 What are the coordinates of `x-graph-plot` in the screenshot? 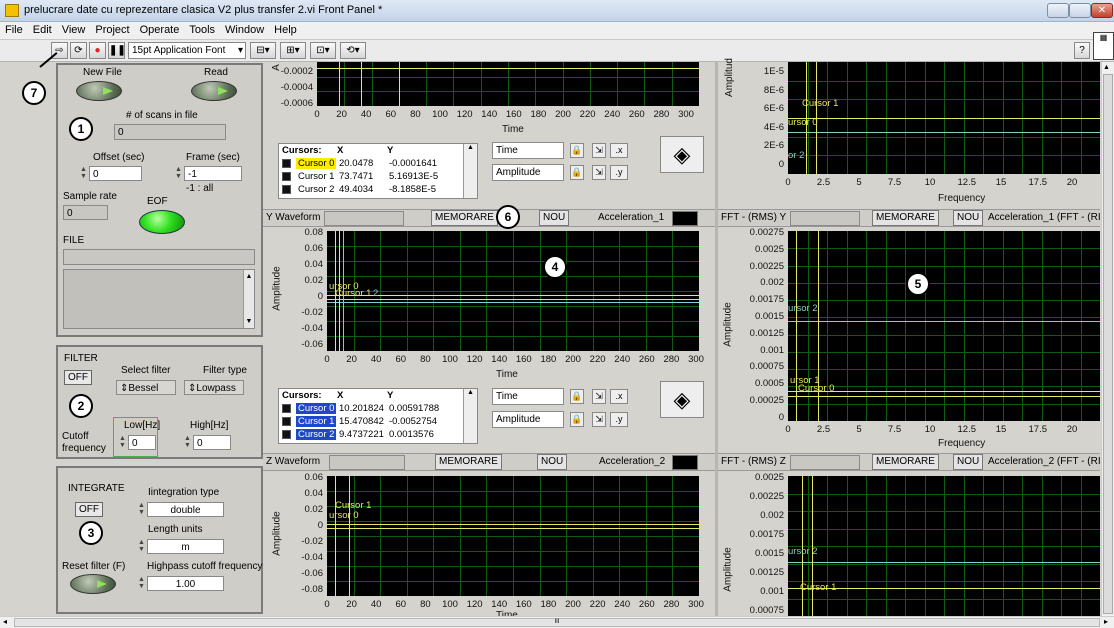 It's located at (508, 84).